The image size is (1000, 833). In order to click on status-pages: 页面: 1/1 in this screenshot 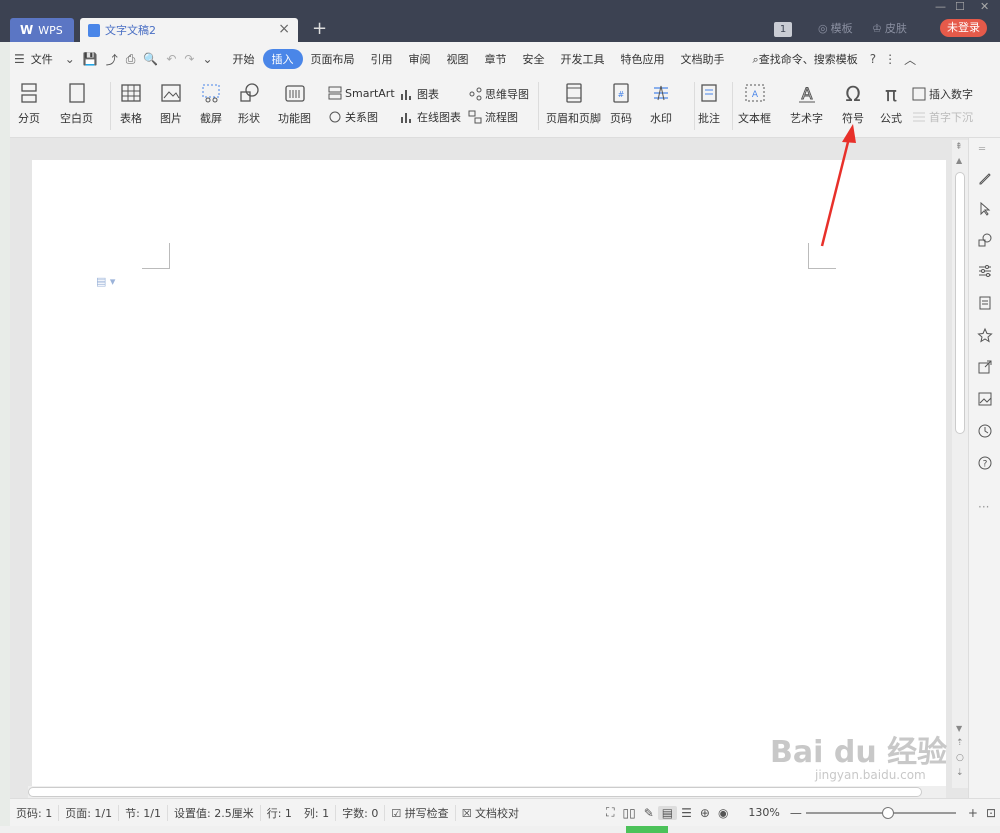, I will do `click(89, 812)`.